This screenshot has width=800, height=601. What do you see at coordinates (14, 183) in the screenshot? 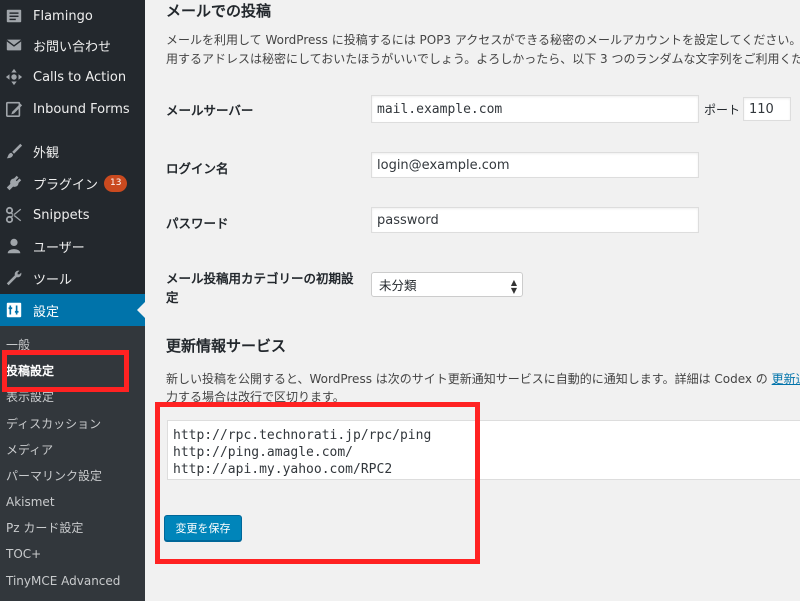
I see `plug-icon` at bounding box center [14, 183].